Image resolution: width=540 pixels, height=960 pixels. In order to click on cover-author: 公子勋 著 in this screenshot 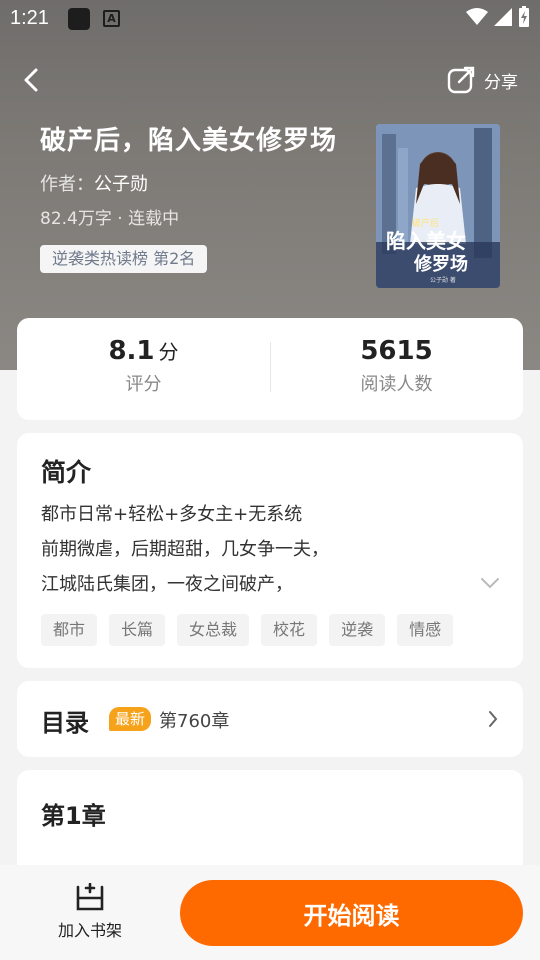, I will do `click(443, 280)`.